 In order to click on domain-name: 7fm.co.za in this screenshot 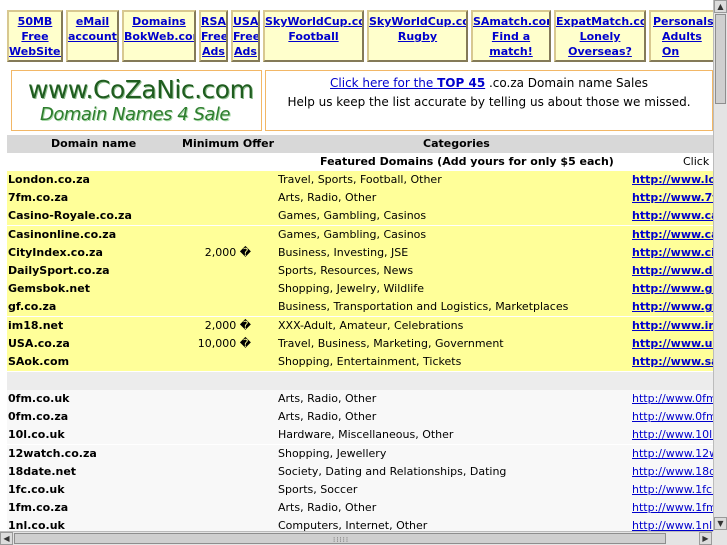, I will do `click(38, 198)`.